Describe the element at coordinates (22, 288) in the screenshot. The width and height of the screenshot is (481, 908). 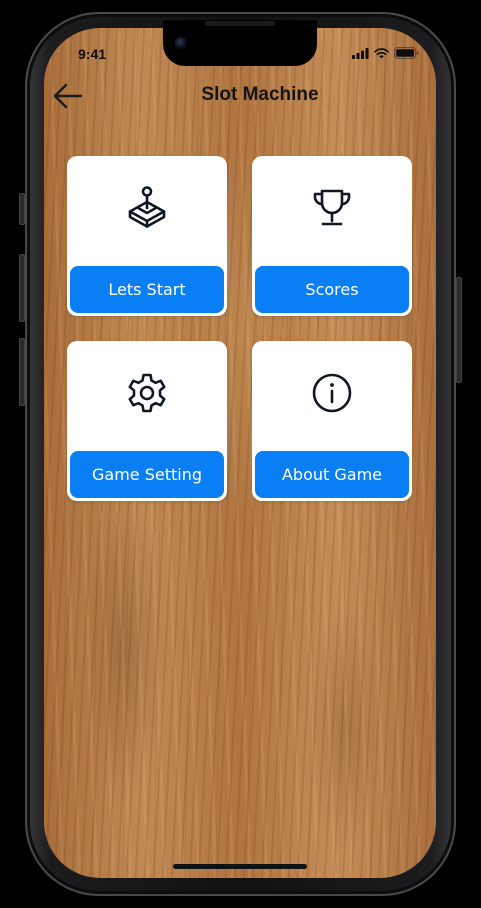
I see `volume-up-button` at that location.